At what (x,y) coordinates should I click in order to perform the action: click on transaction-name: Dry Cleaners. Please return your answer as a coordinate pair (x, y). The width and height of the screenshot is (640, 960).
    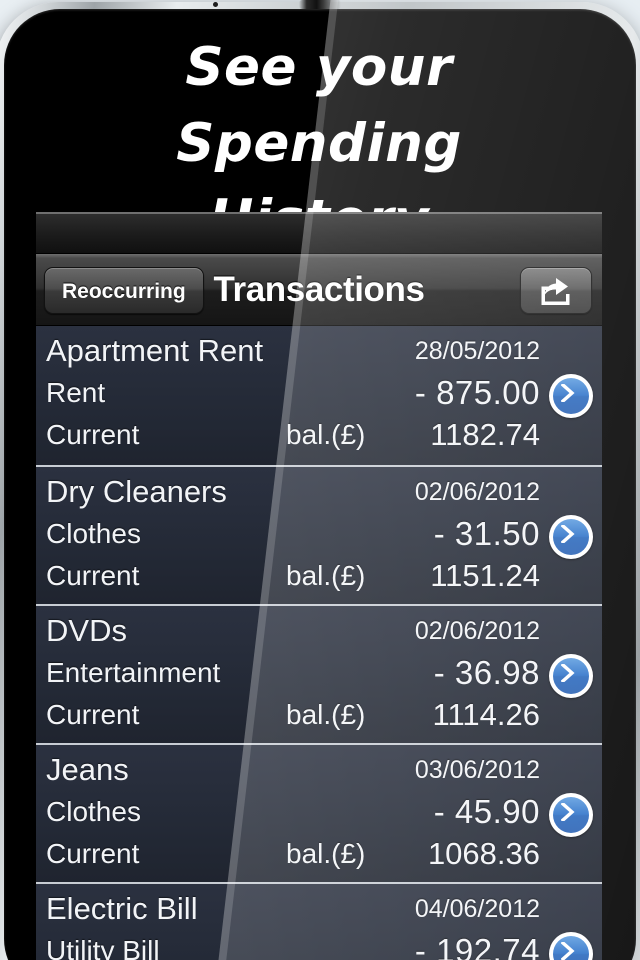
    Looking at the image, I should click on (136, 491).